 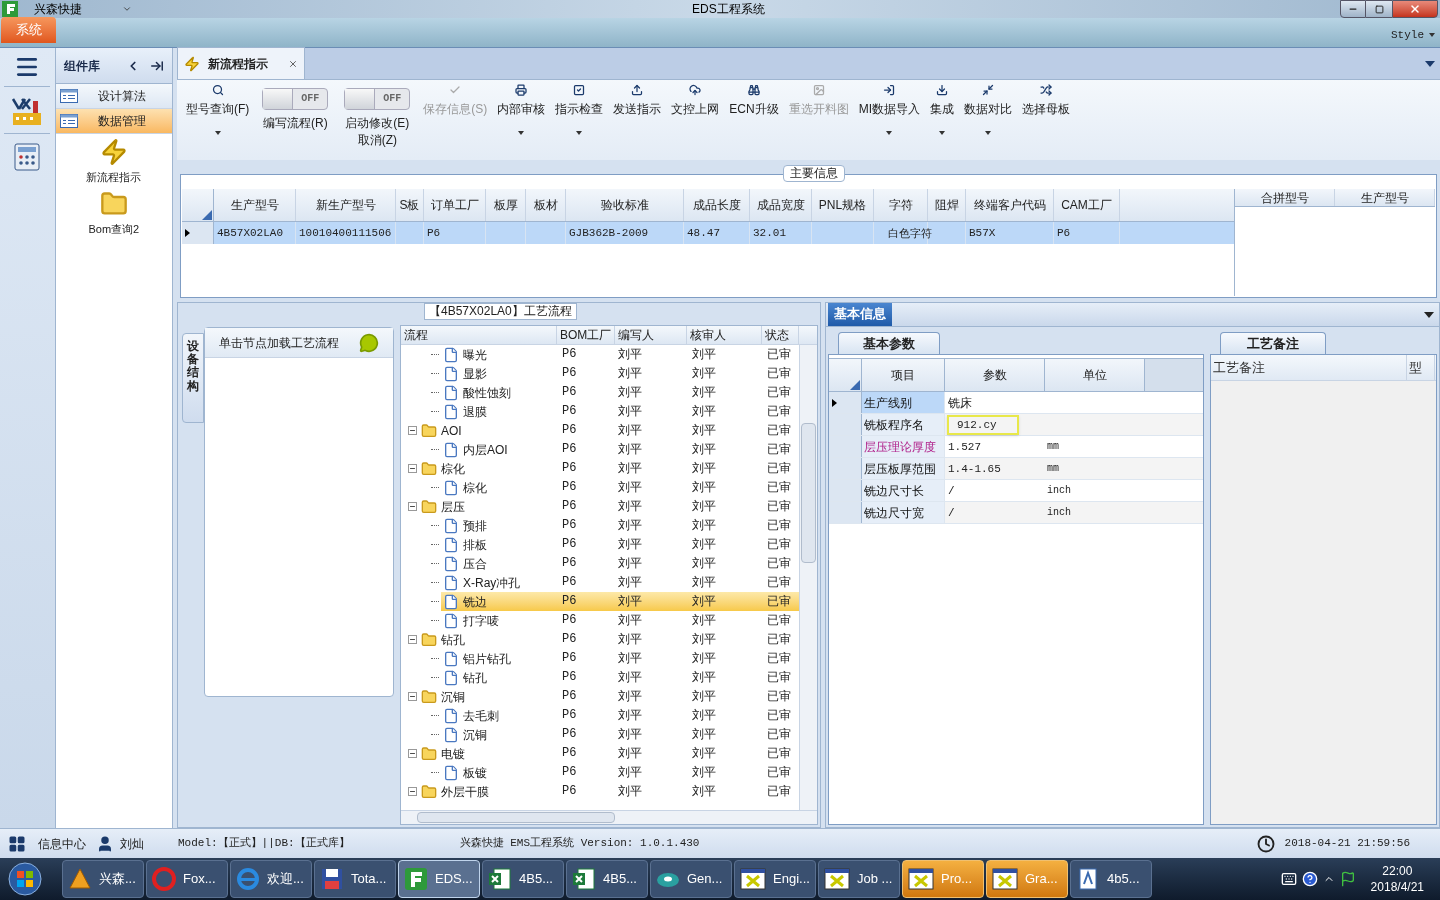 What do you see at coordinates (942, 113) in the screenshot?
I see `toolbar-button: 集成` at bounding box center [942, 113].